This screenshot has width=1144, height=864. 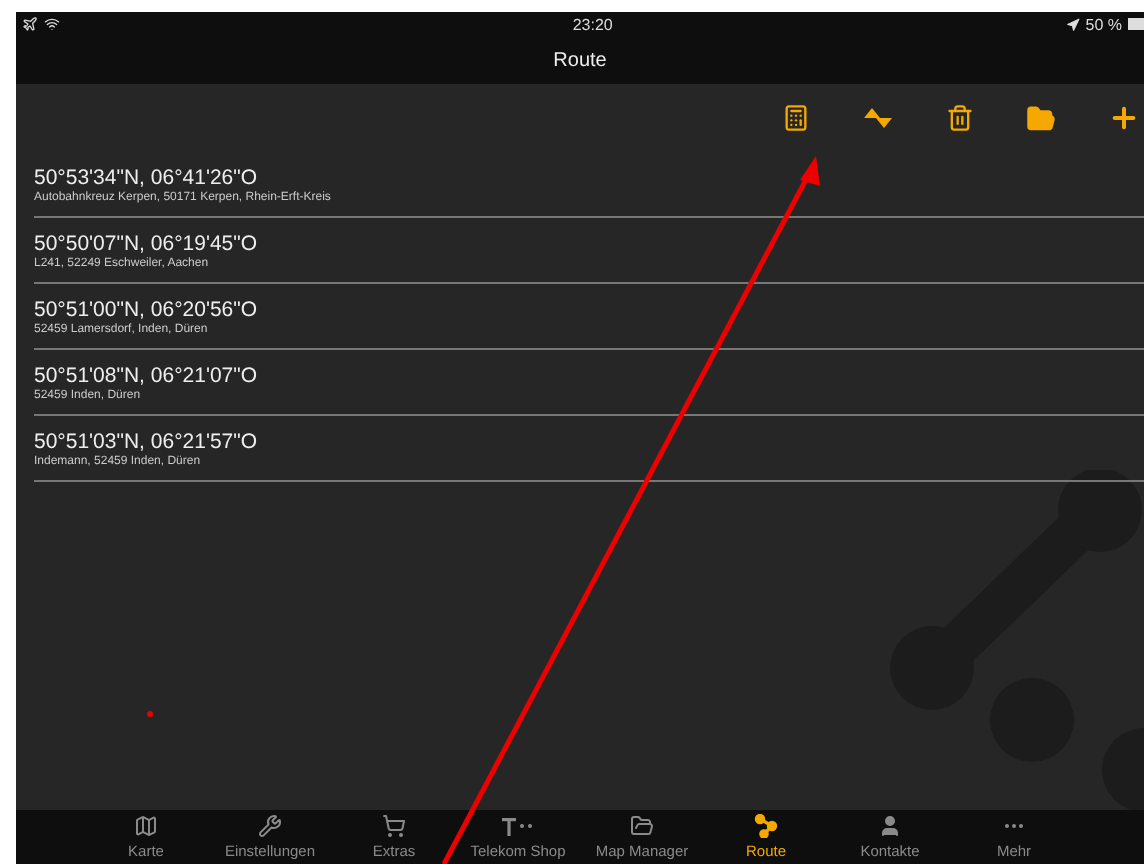 What do you see at coordinates (52, 24) in the screenshot?
I see `wifi-icon` at bounding box center [52, 24].